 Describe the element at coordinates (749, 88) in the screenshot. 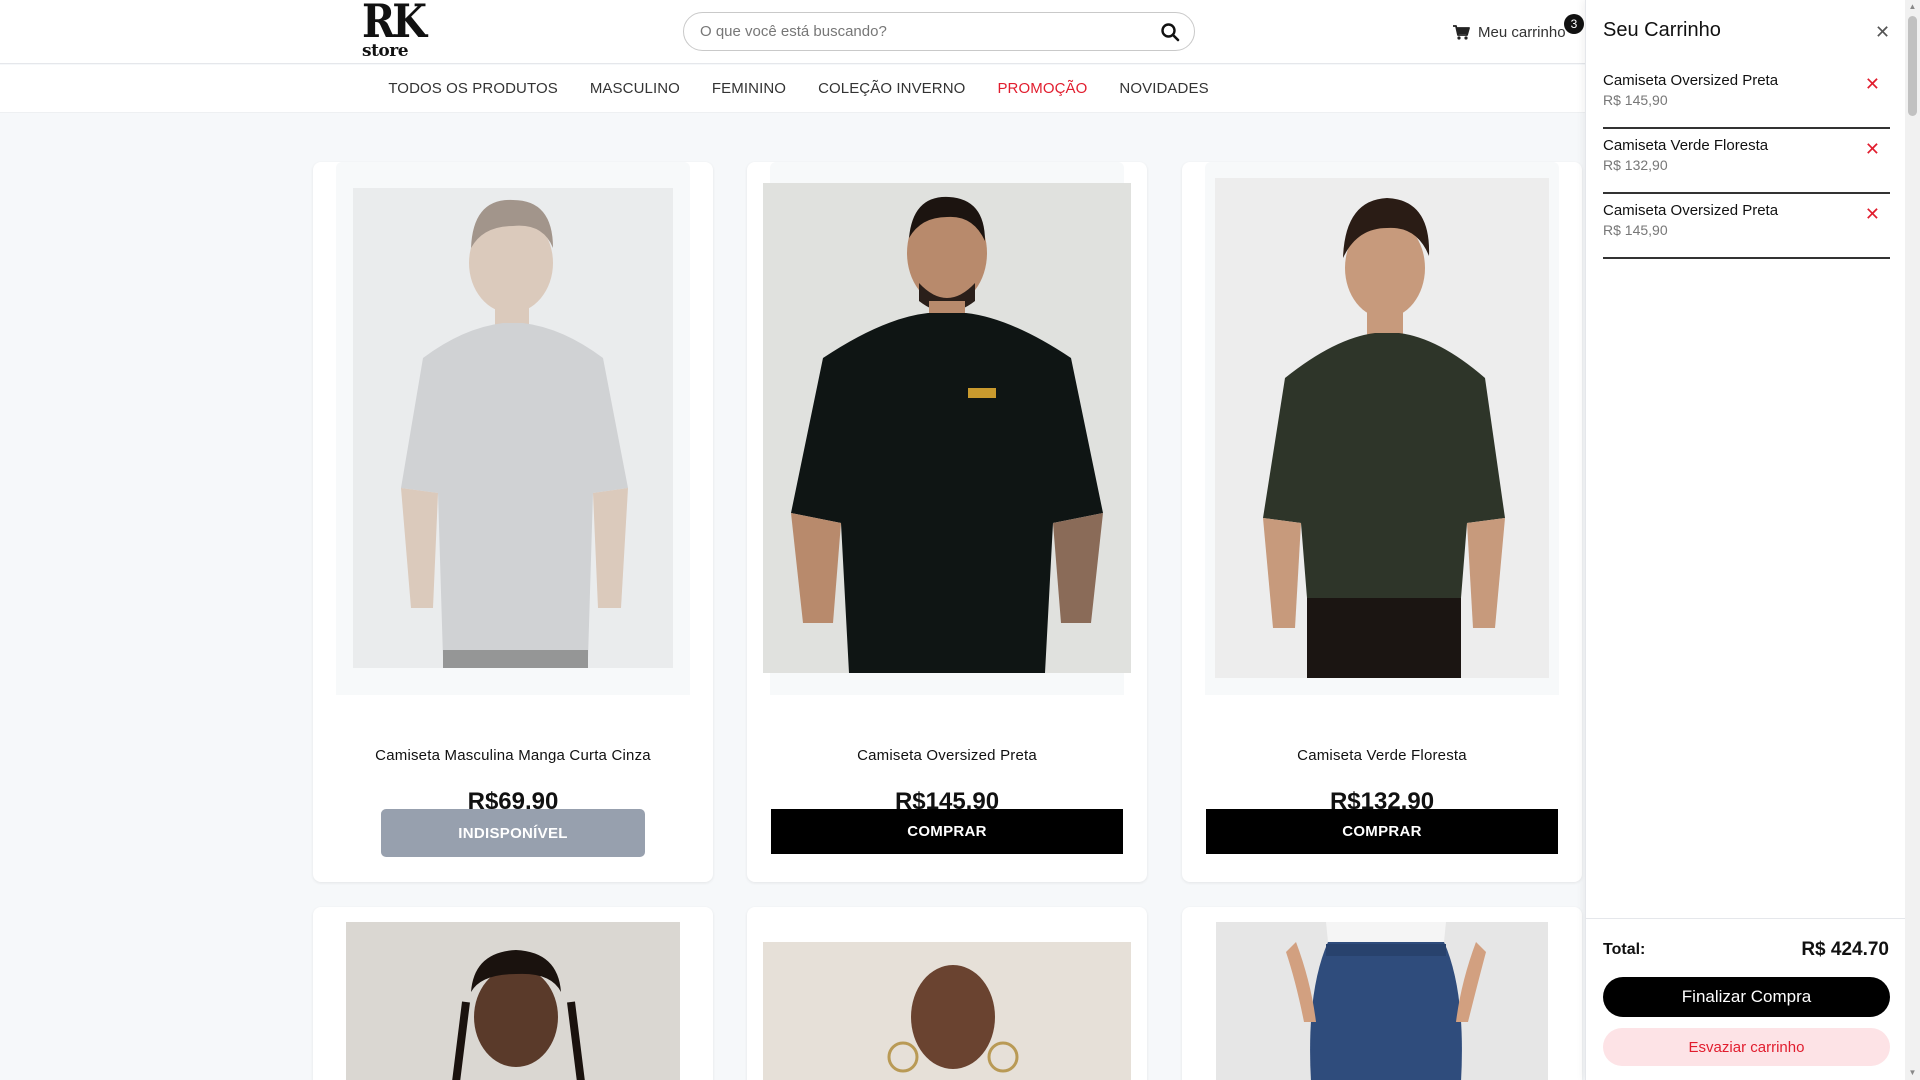

I see `nav-item-feminino: FEMININO` at that location.